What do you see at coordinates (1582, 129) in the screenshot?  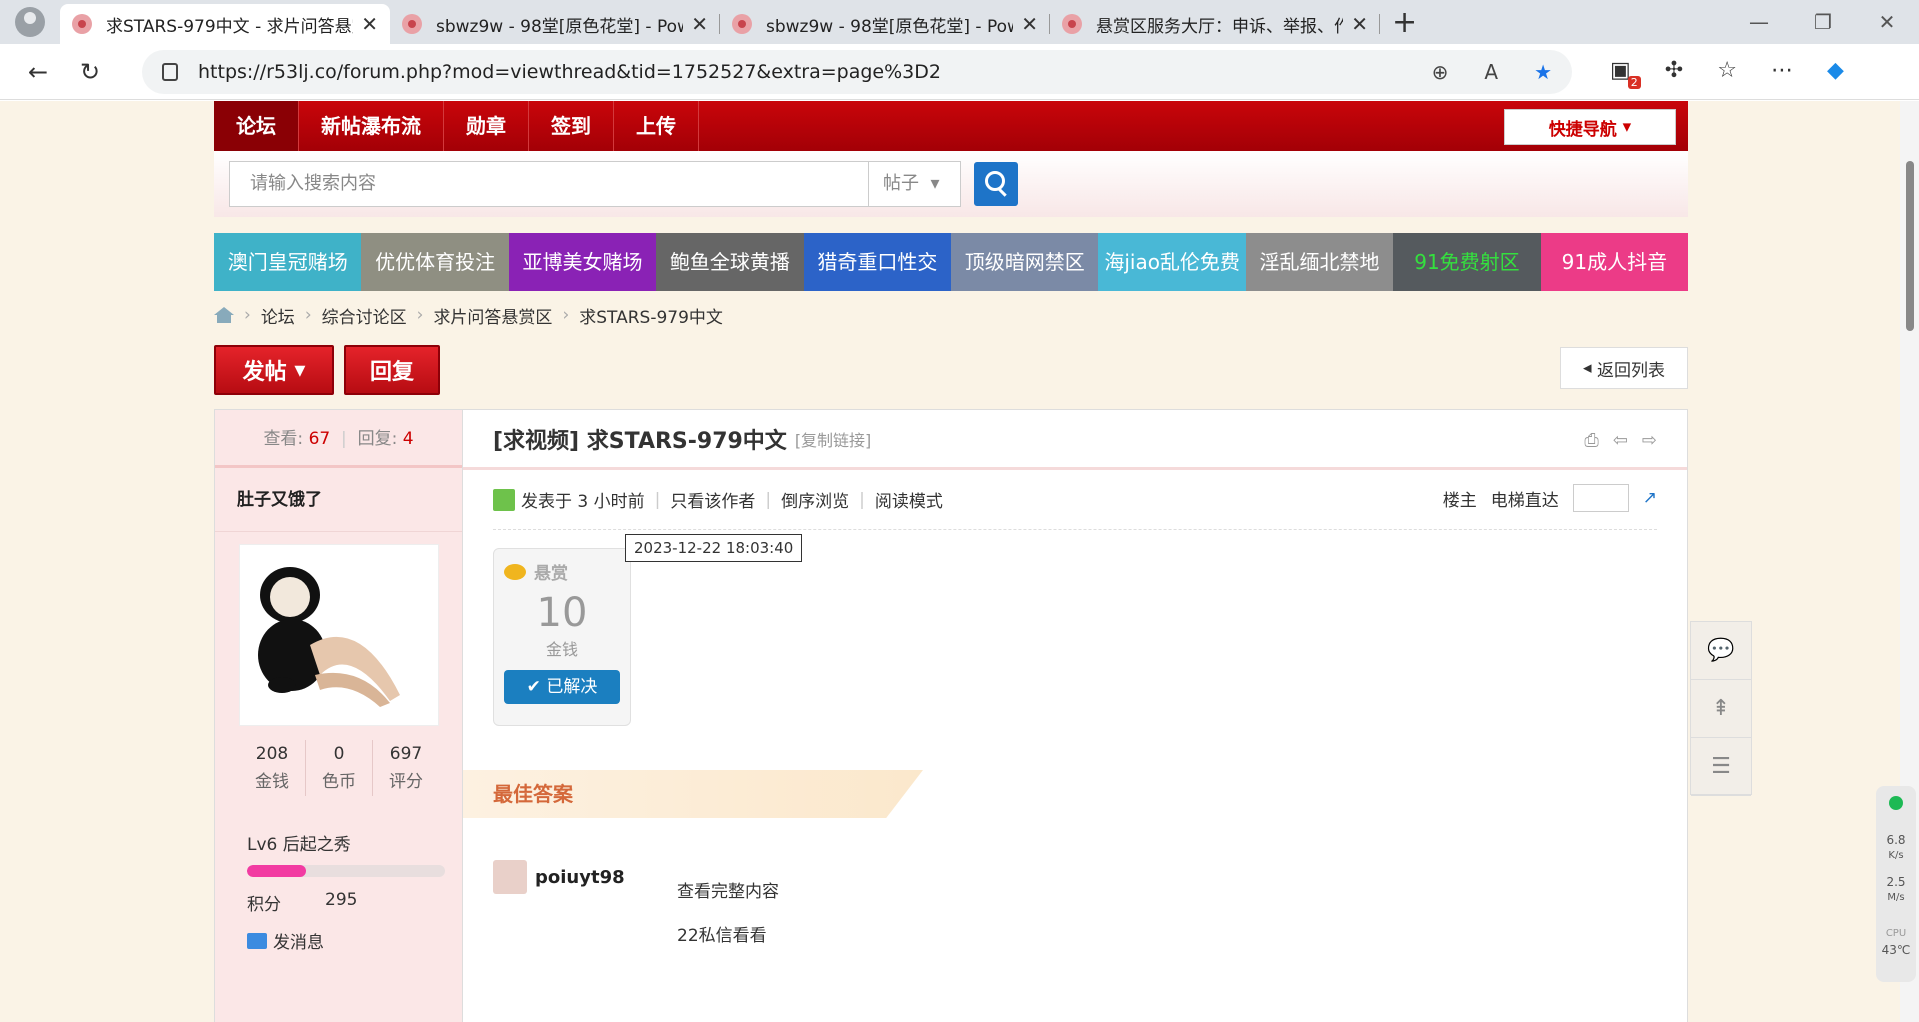 I see `quick-nav-label: 快捷导航` at bounding box center [1582, 129].